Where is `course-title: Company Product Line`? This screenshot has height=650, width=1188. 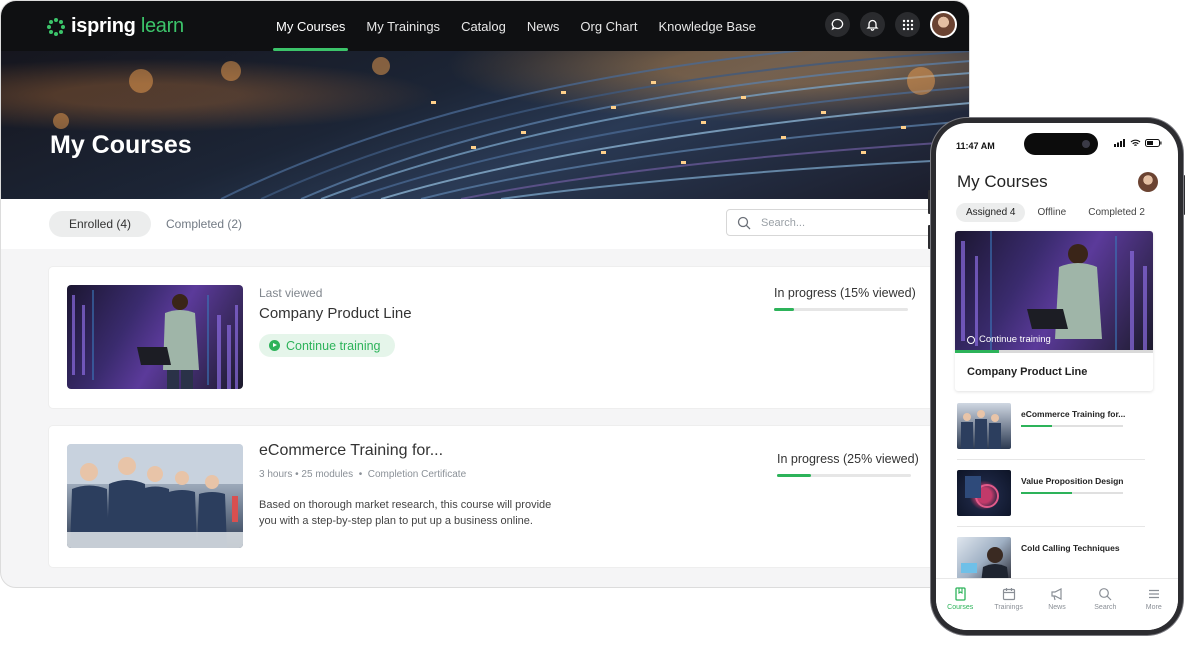 course-title: Company Product Line is located at coordinates (335, 313).